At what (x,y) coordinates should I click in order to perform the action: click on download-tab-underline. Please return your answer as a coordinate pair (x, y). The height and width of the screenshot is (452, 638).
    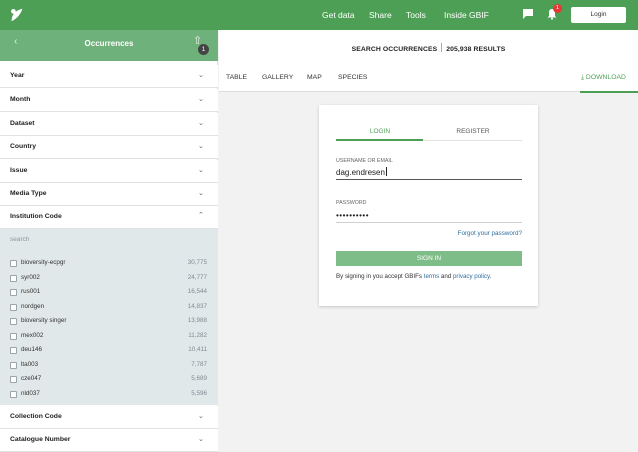
    Looking at the image, I should click on (609, 92).